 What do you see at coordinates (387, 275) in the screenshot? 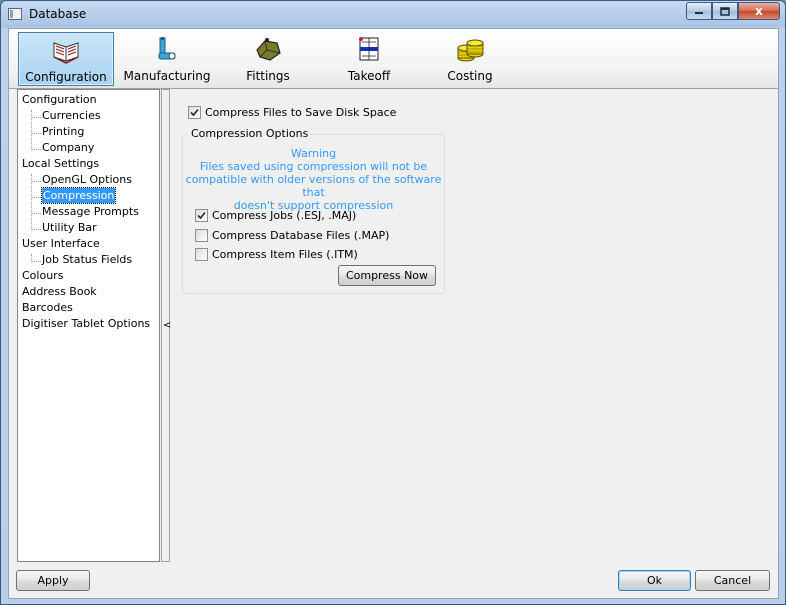
I see `compress-now-button: Compress Now` at bounding box center [387, 275].